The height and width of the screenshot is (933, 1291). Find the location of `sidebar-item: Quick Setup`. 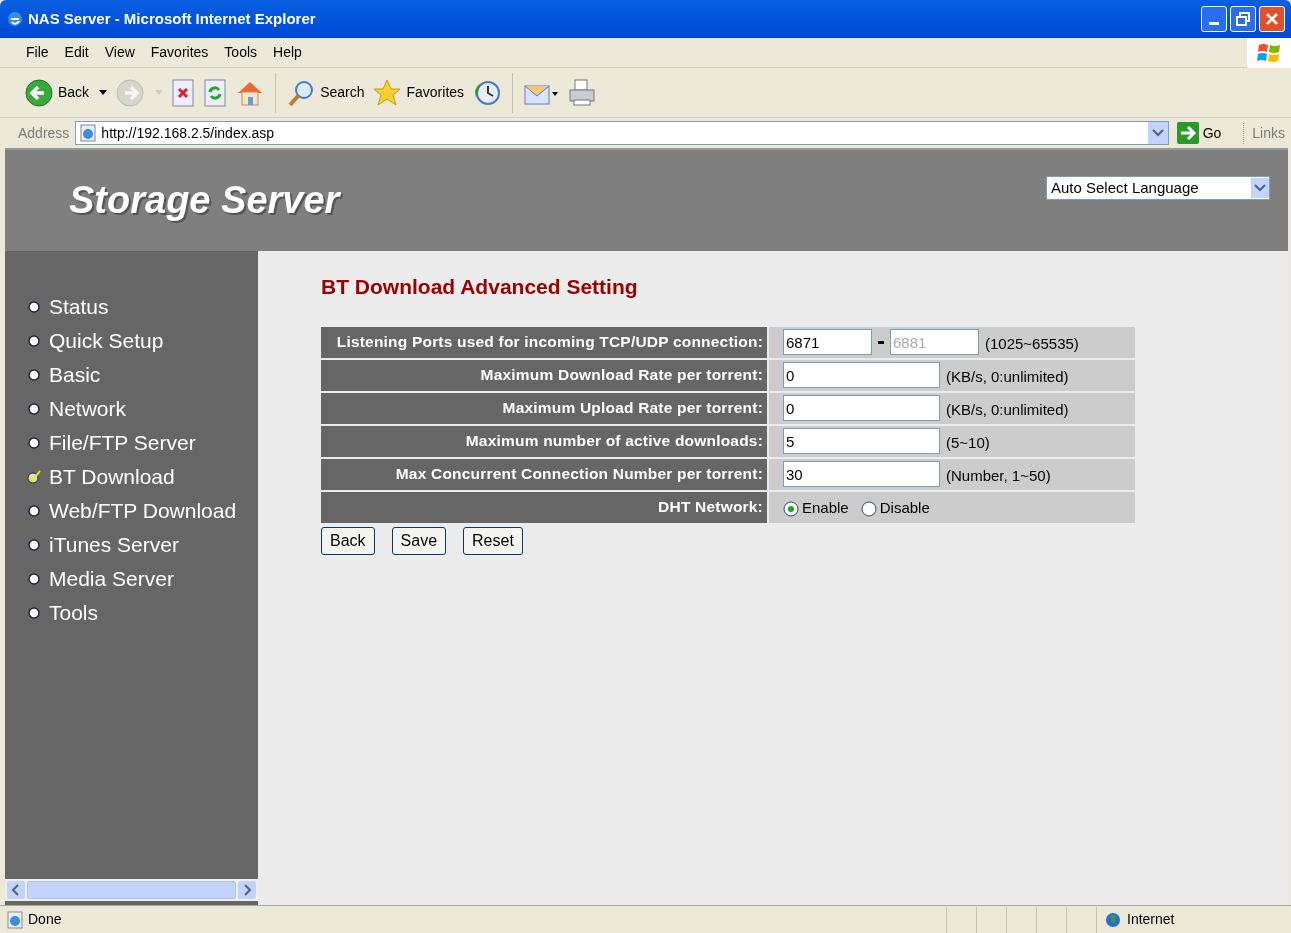

sidebar-item: Quick Setup is located at coordinates (142, 341).